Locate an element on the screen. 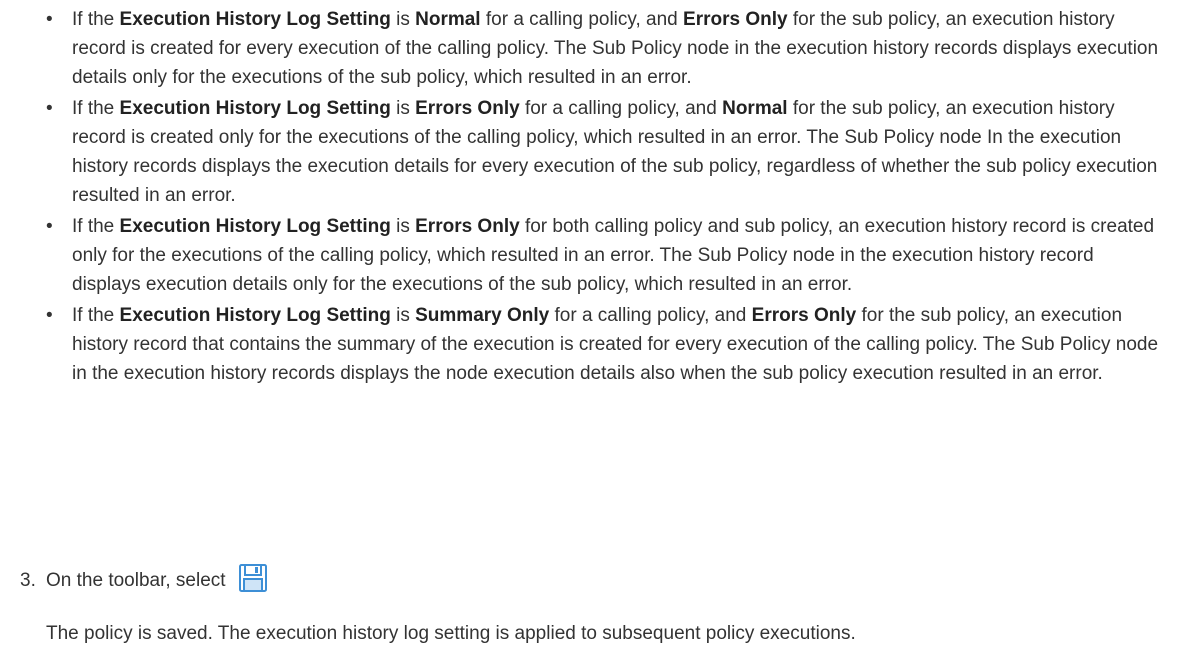 This screenshot has width=1200, height=656. step-text: On the toolbar, select is located at coordinates (136, 580).